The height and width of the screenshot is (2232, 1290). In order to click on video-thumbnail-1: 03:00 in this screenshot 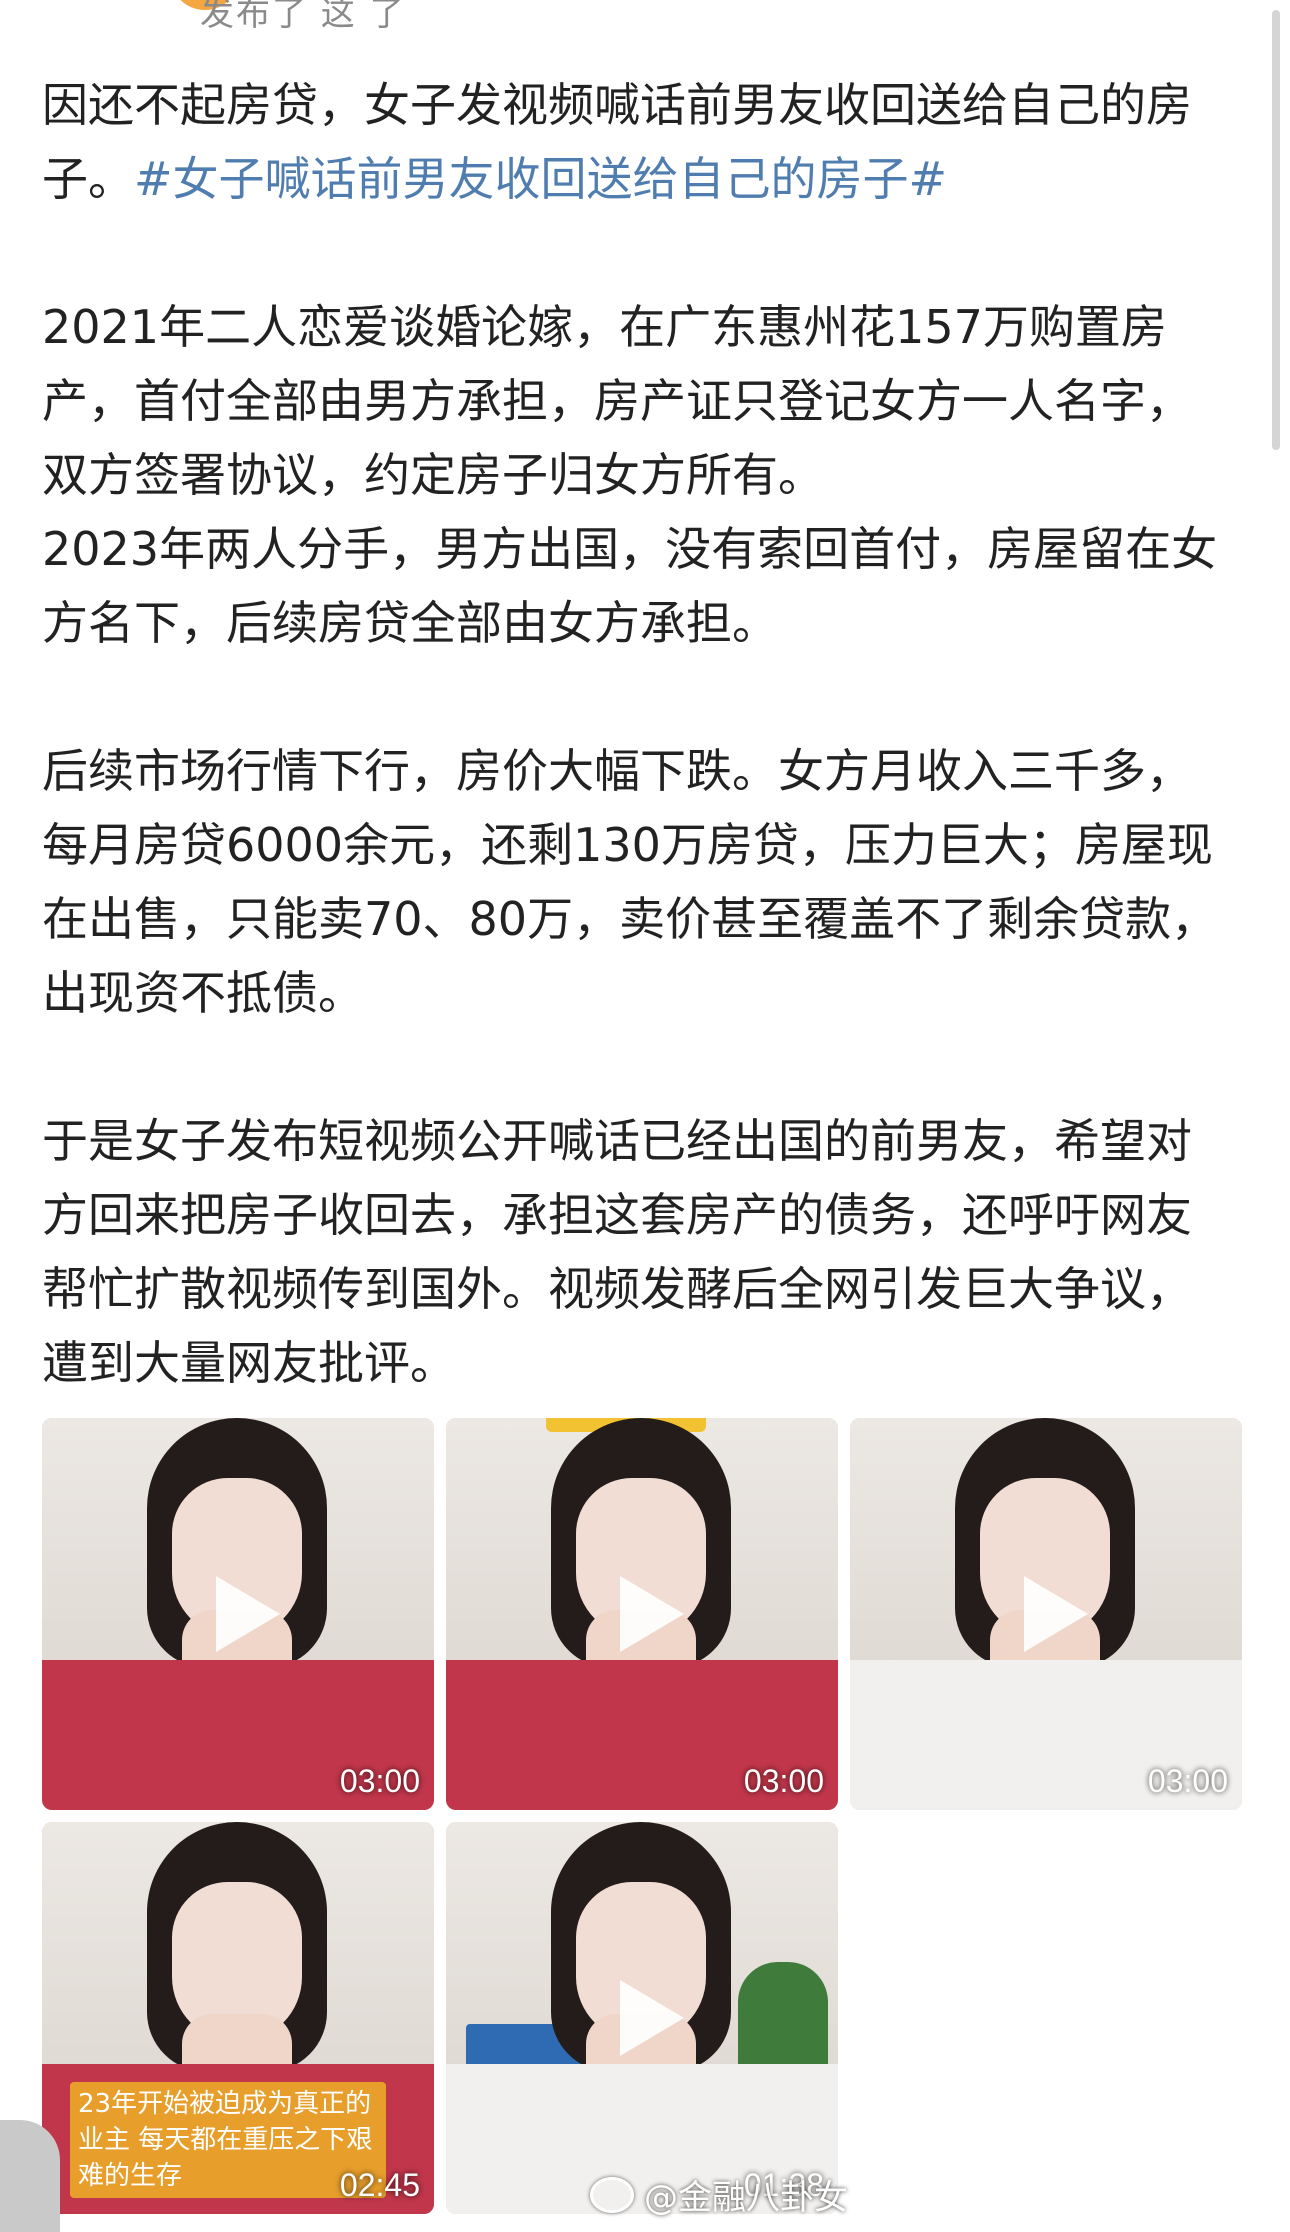, I will do `click(238, 1614)`.